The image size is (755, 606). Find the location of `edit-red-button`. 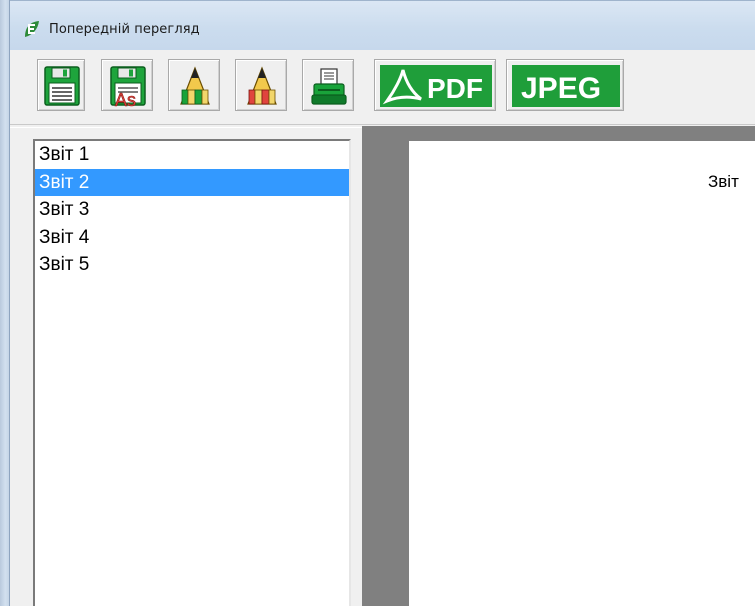

edit-red-button is located at coordinates (261, 85).